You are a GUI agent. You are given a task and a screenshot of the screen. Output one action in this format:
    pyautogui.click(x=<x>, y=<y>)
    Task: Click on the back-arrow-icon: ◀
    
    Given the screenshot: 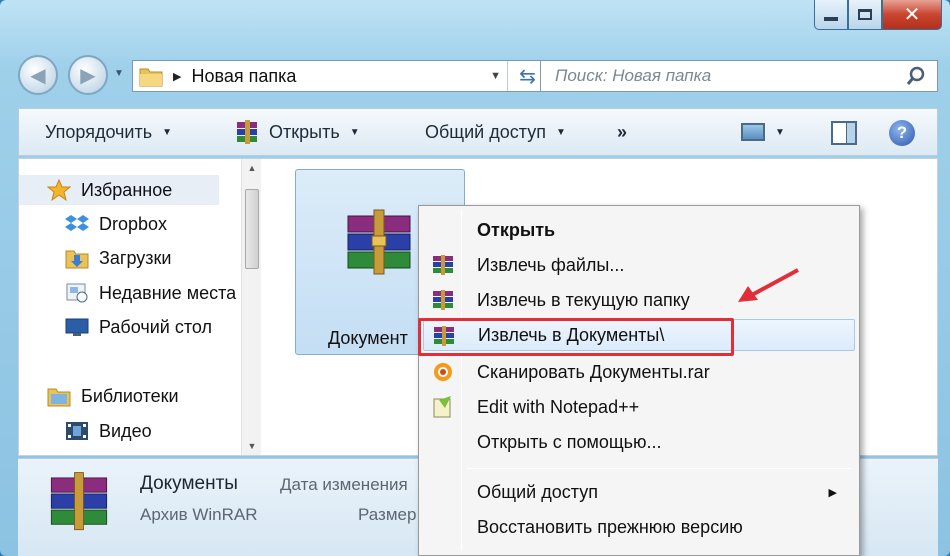 What is the action you would take?
    pyautogui.click(x=38, y=75)
    